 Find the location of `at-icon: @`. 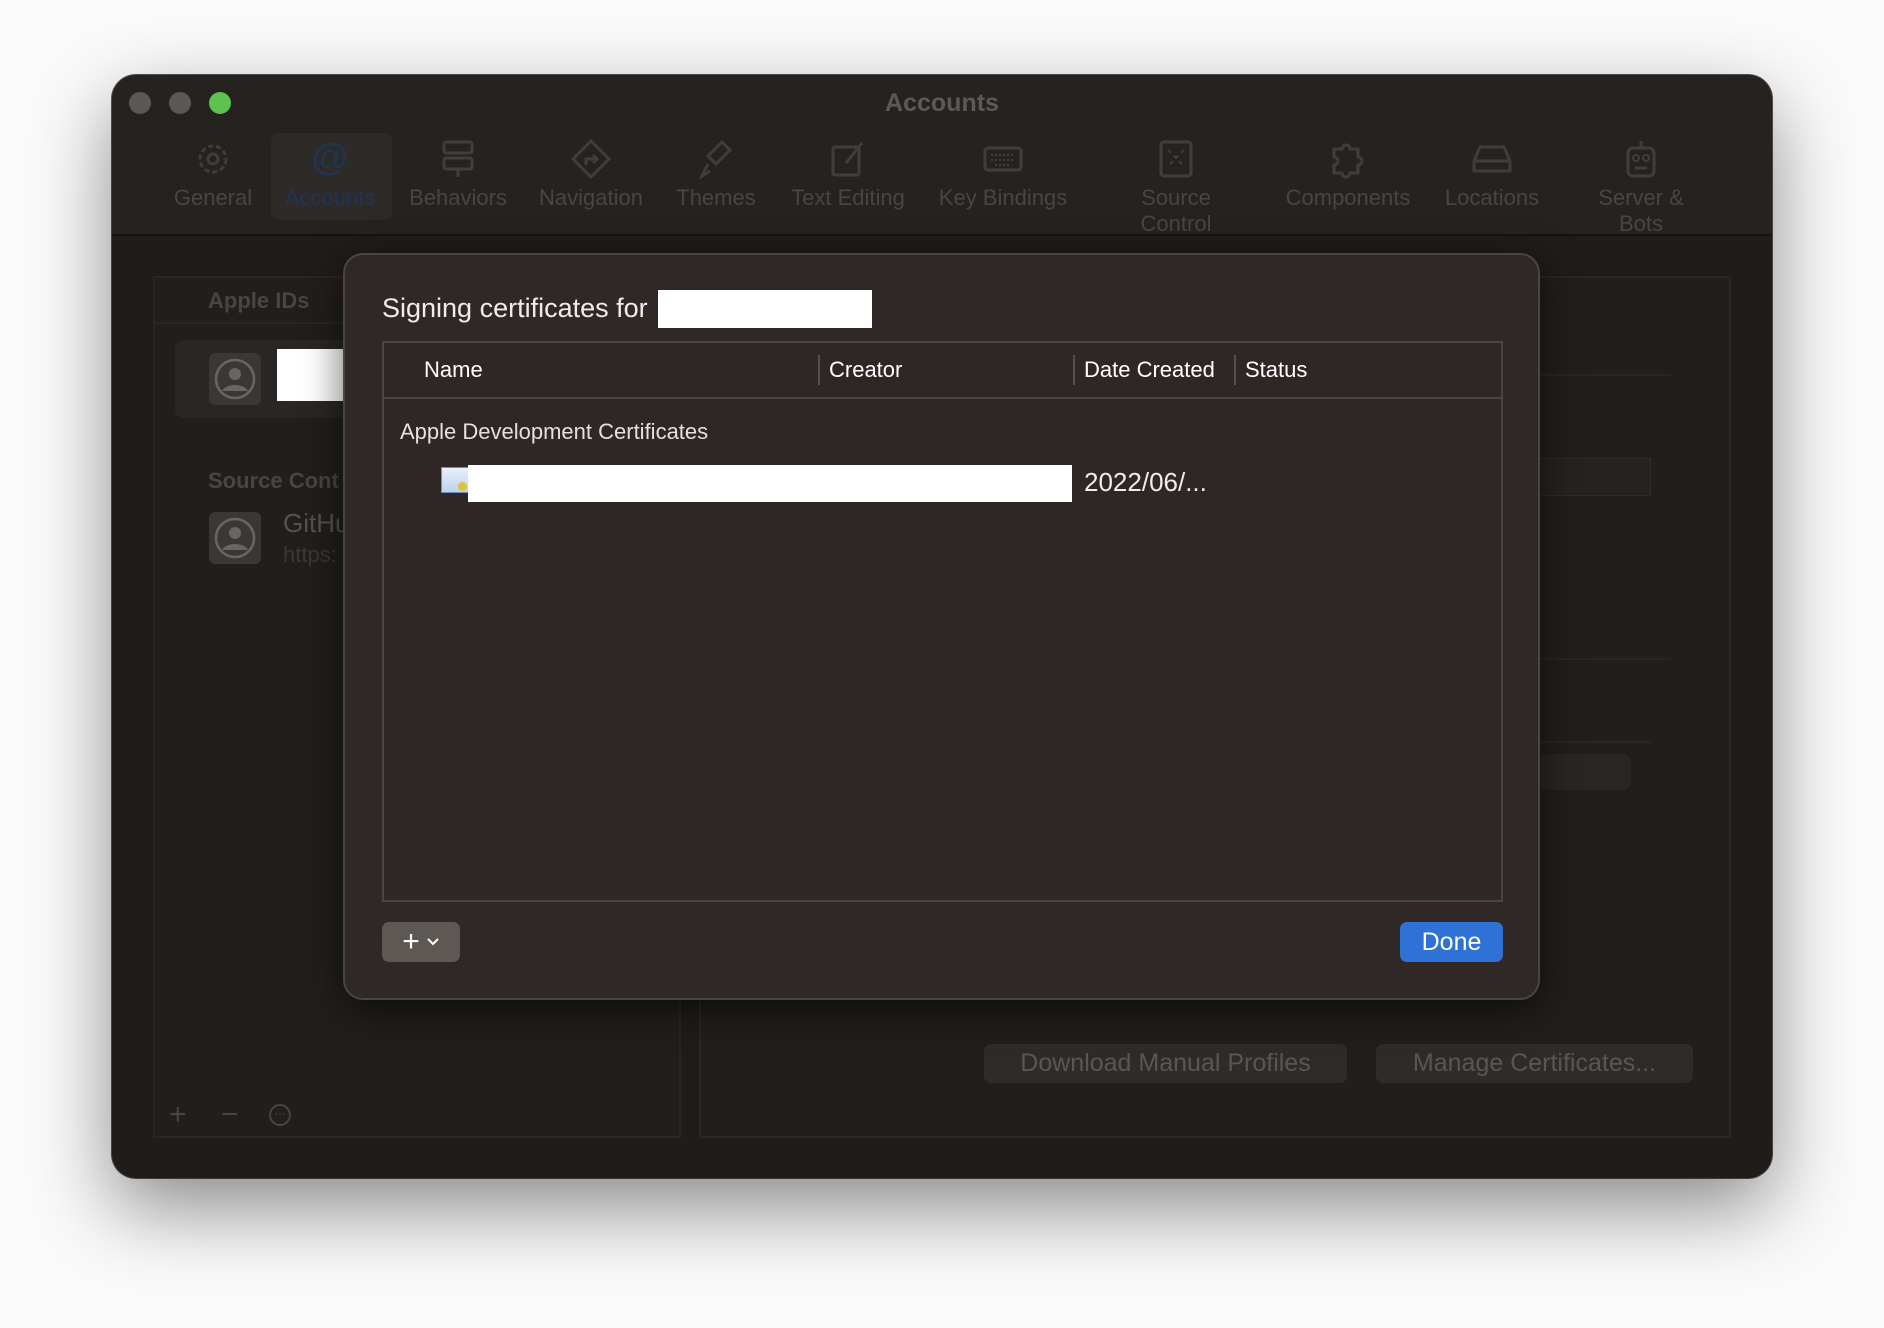

at-icon: @ is located at coordinates (330, 159).